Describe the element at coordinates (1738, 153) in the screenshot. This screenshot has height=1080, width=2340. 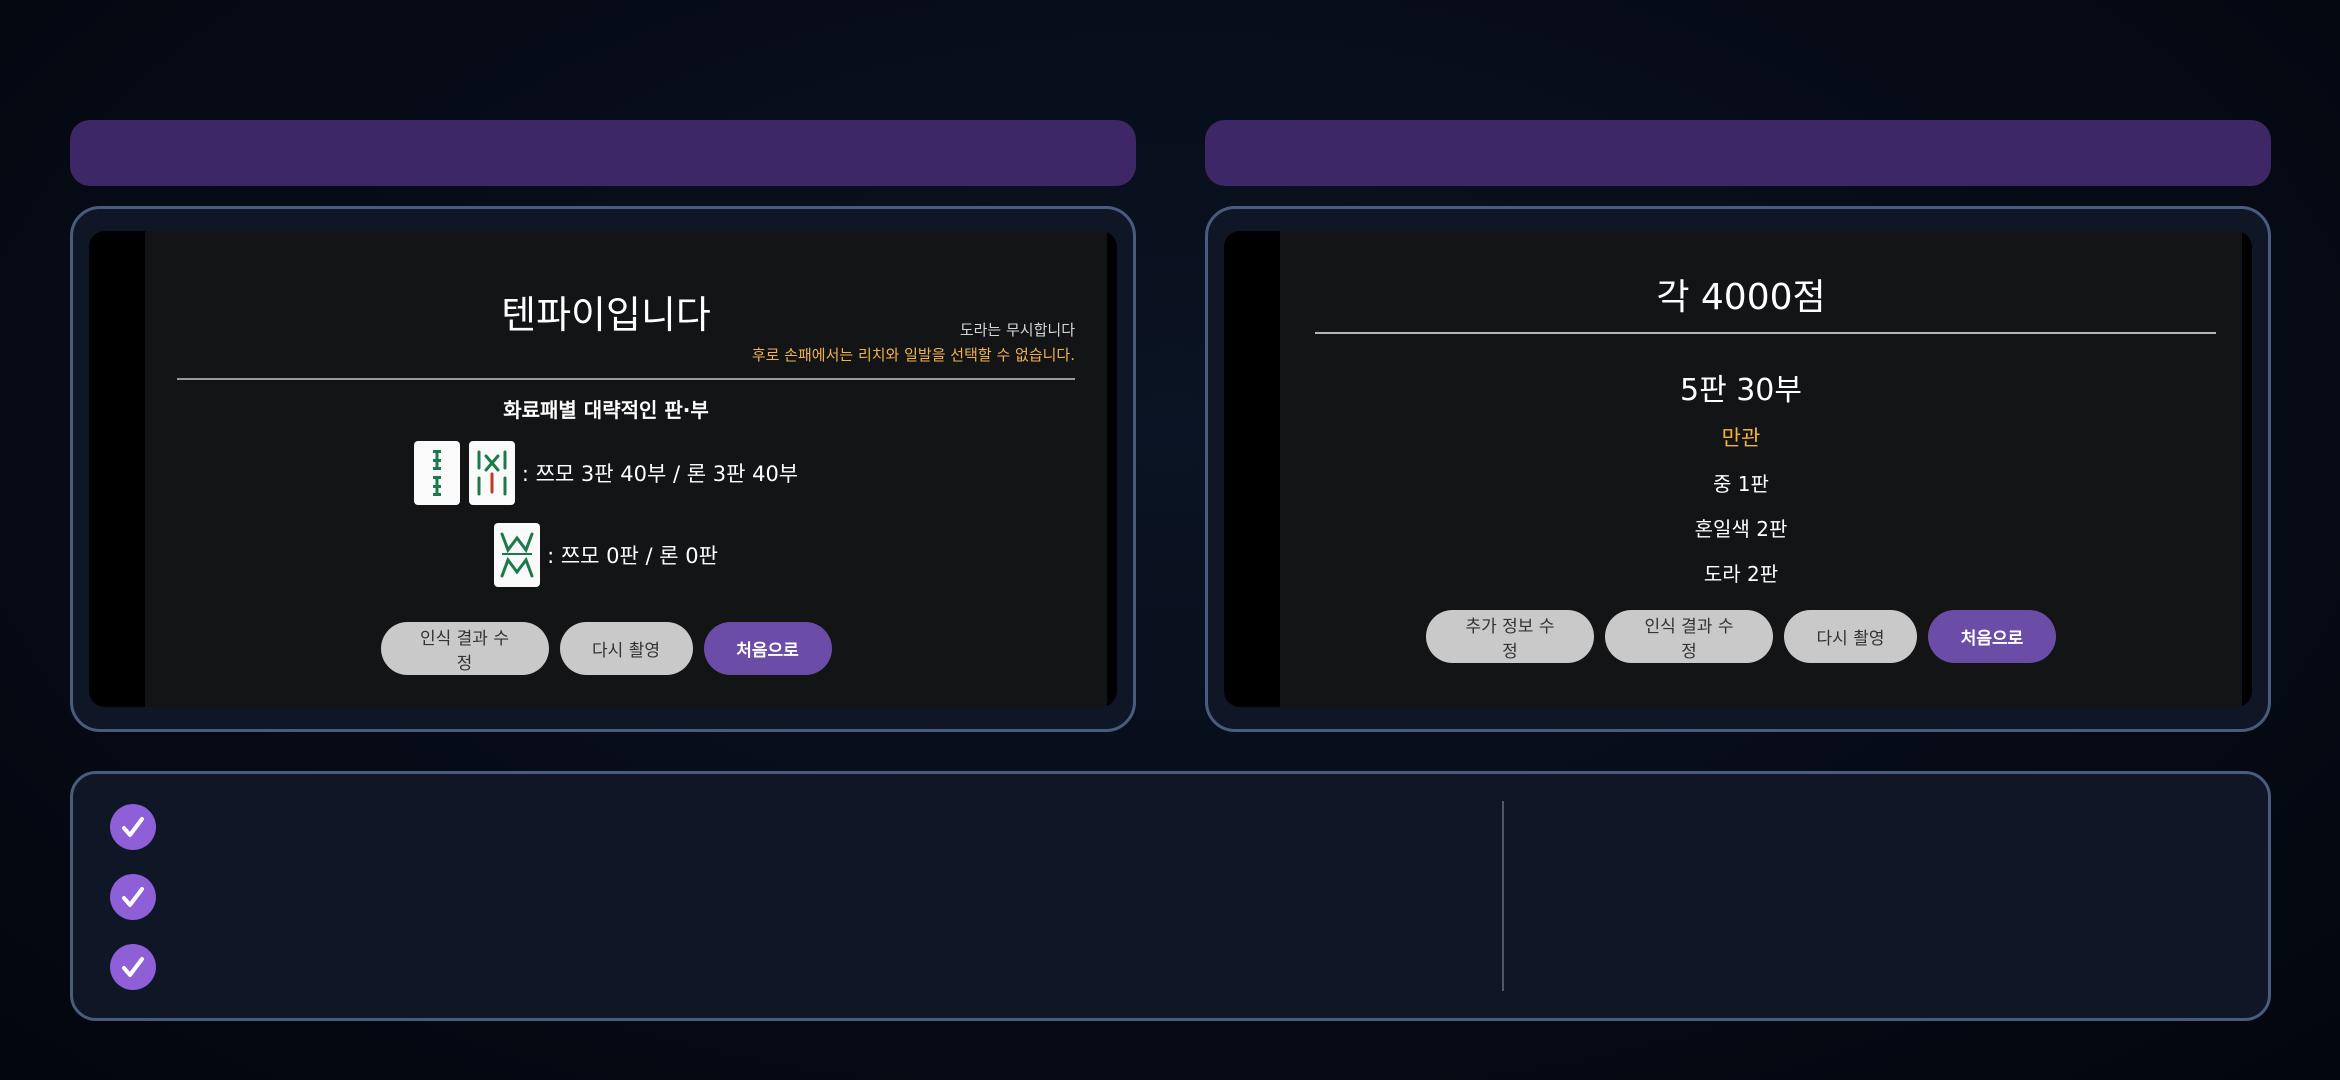
I see `right-header-bar` at that location.